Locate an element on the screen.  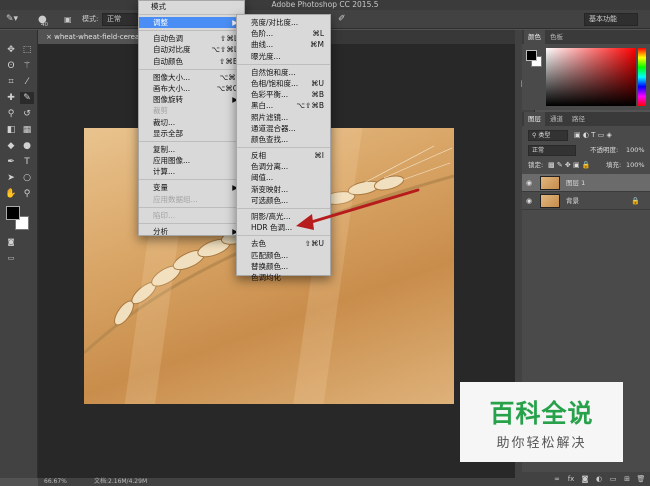
airbrush-icon: ✐ is located at coordinates (342, 19).